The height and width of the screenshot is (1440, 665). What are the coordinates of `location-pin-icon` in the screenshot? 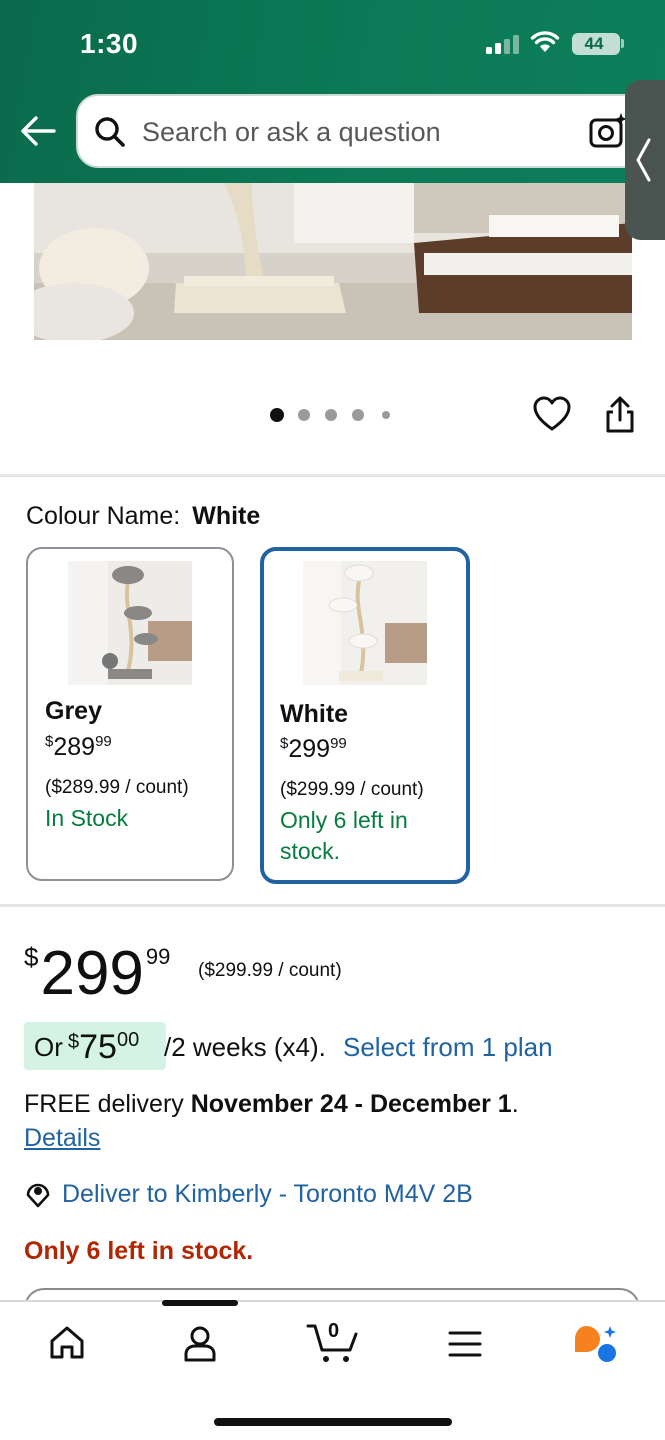 It's located at (38, 1194).